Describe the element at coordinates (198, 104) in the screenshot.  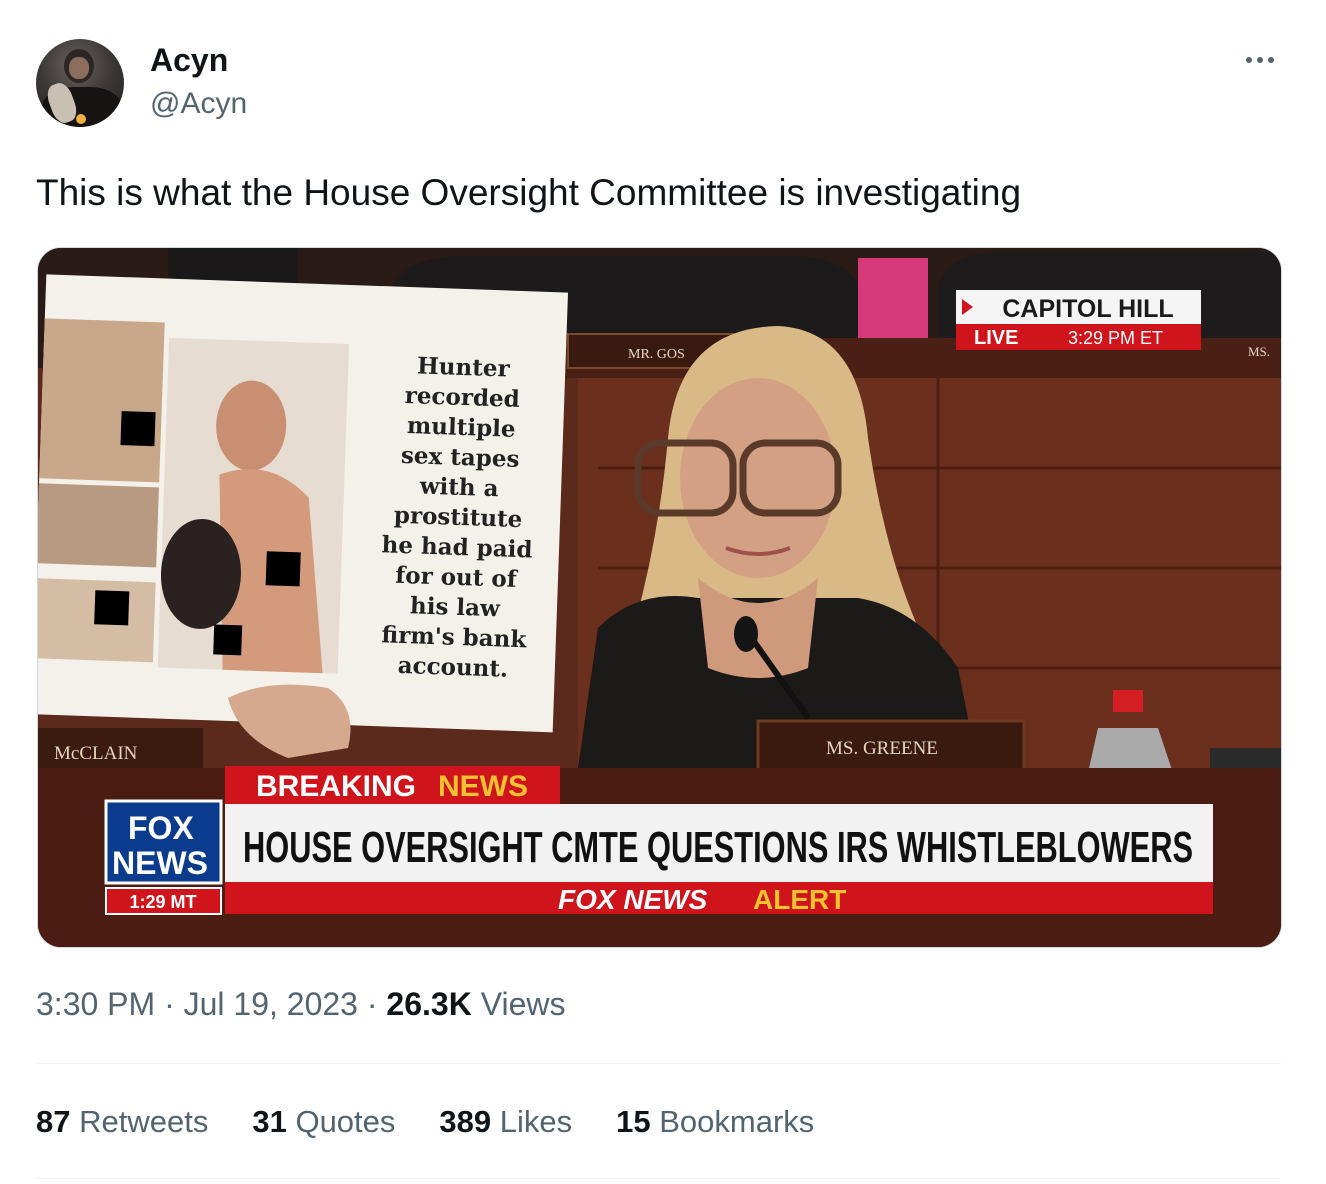
I see `handle: @Acyn` at that location.